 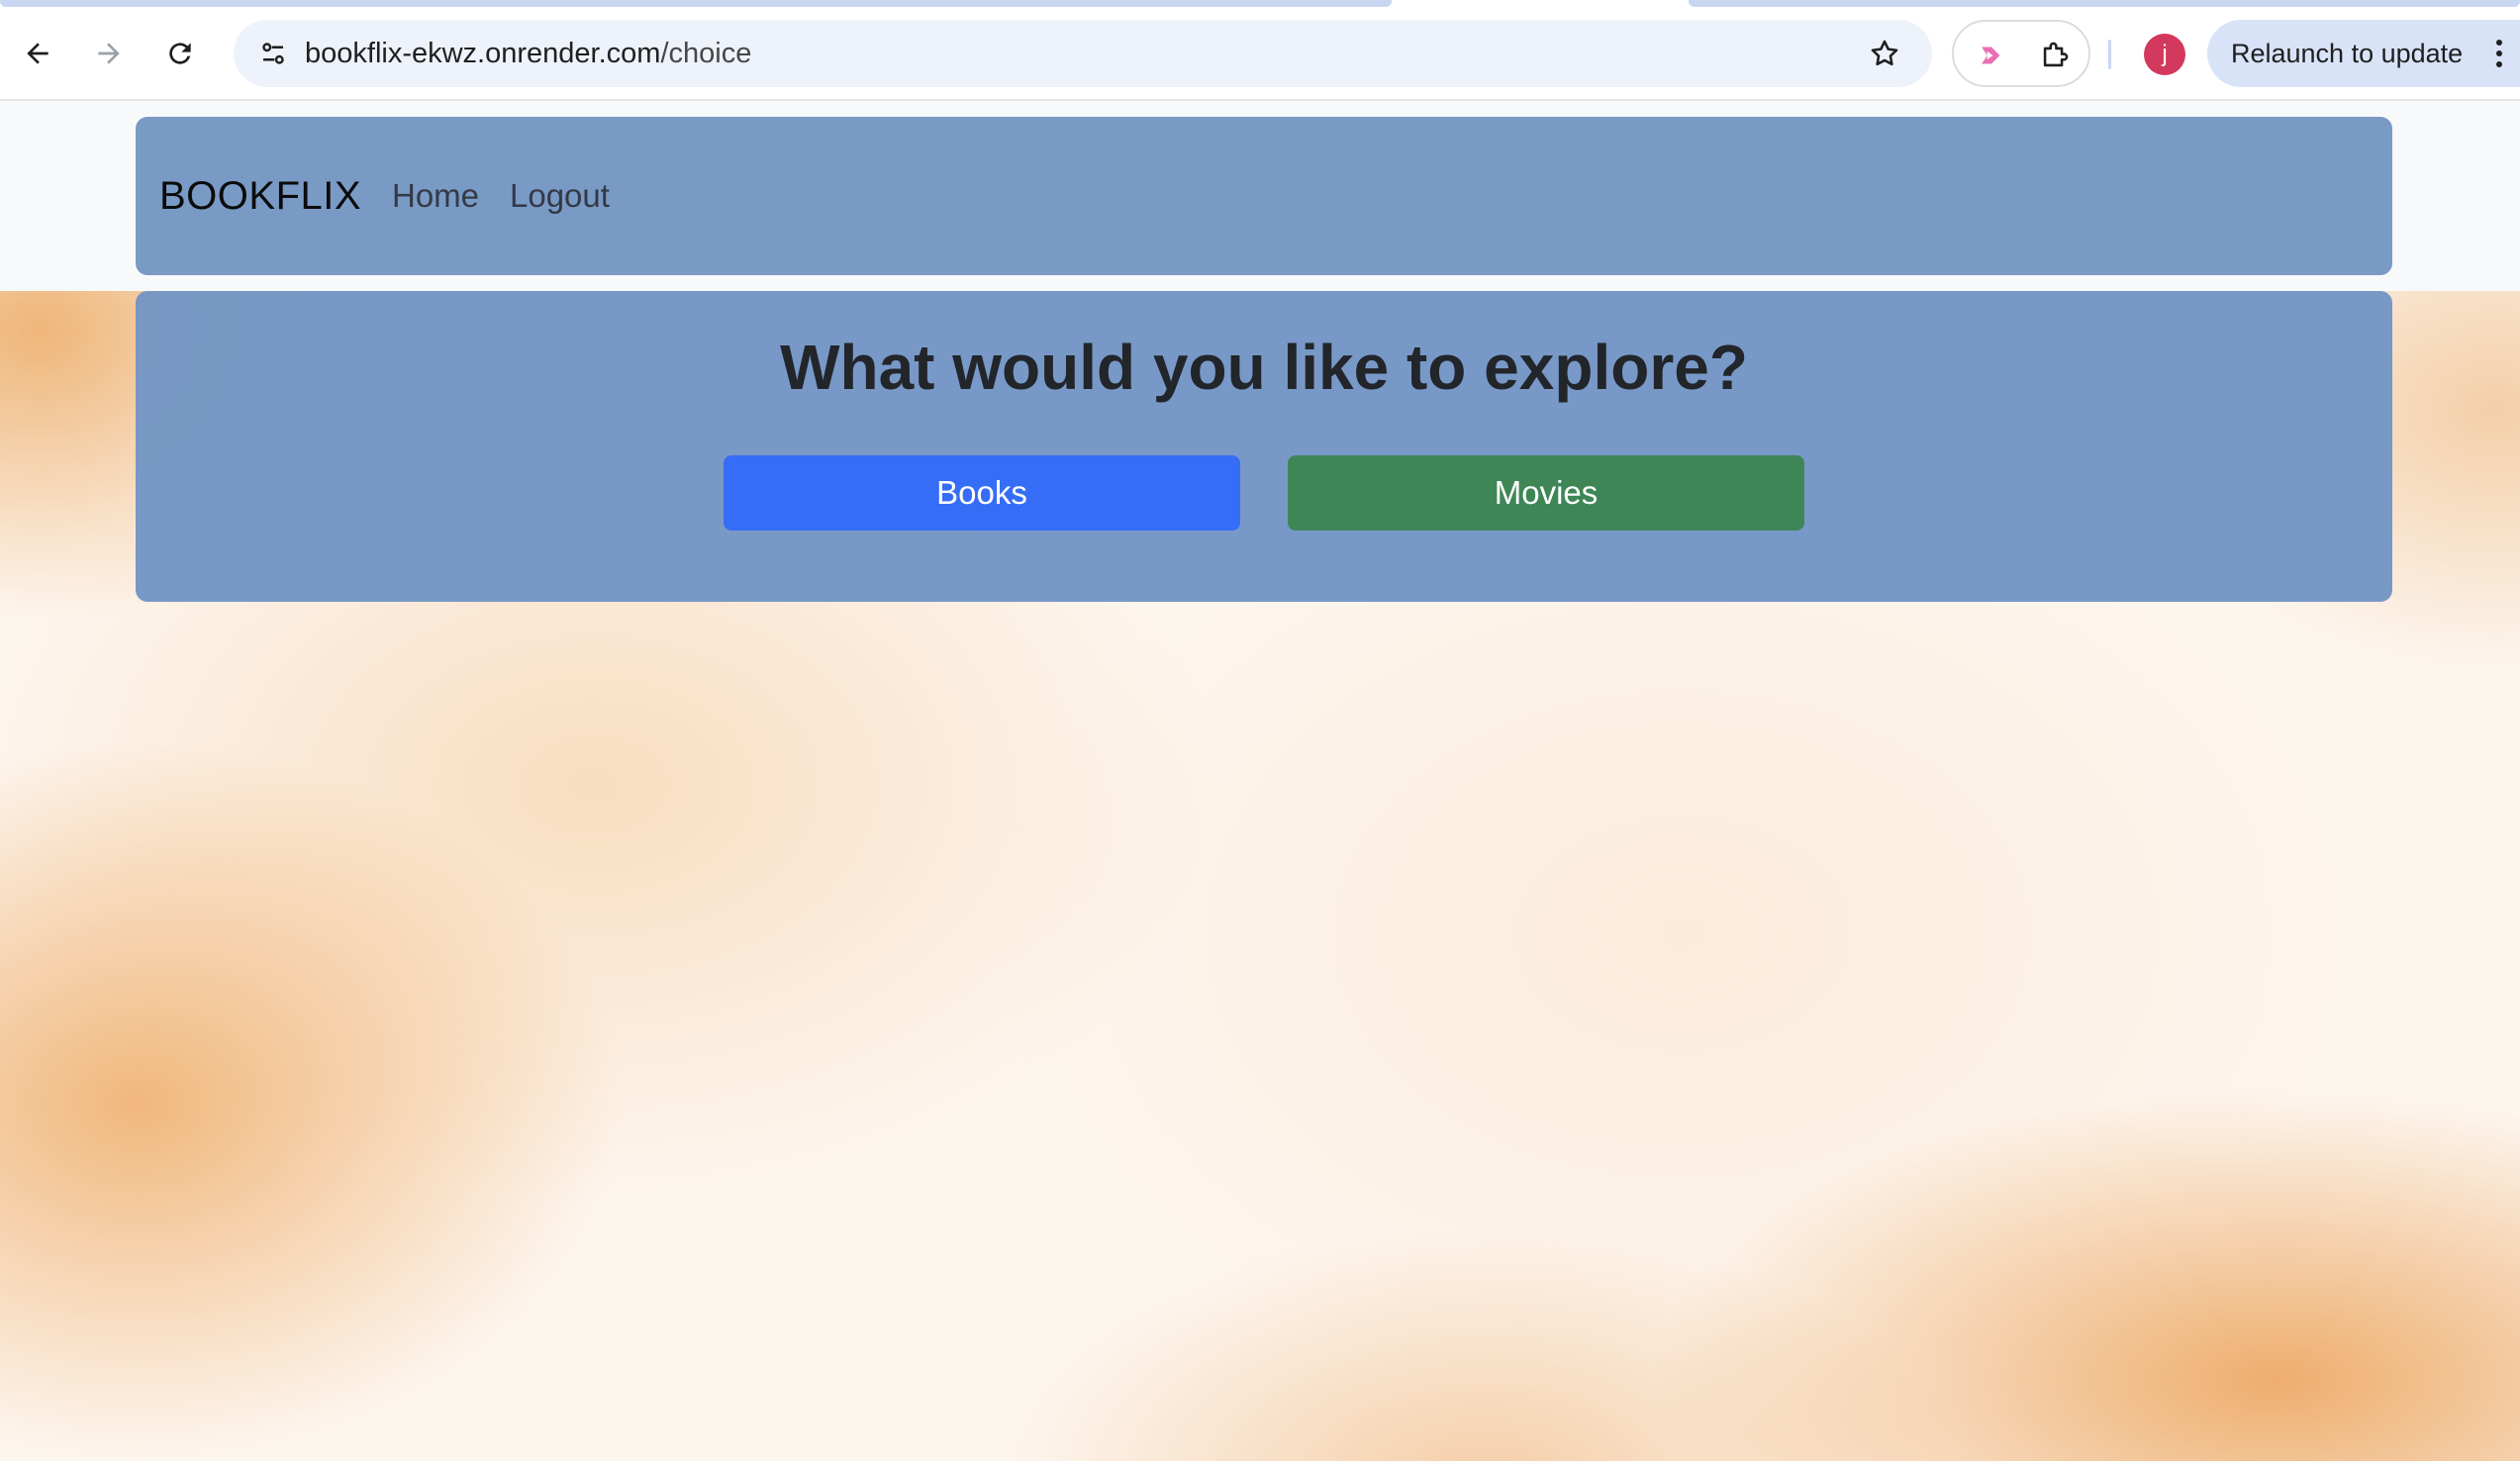 I want to click on url-path: /choice, so click(x=706, y=54).